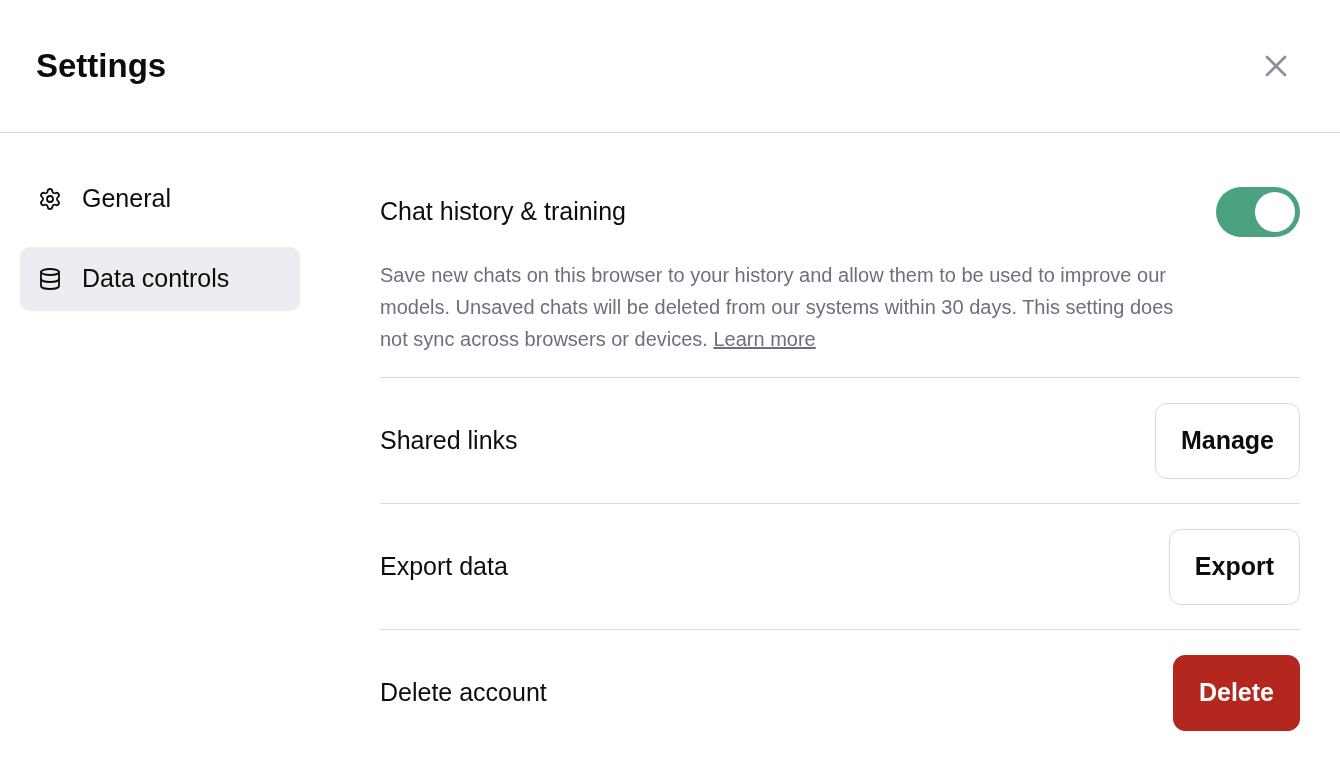 This screenshot has height=765, width=1340. What do you see at coordinates (50, 279) in the screenshot?
I see `database-icon` at bounding box center [50, 279].